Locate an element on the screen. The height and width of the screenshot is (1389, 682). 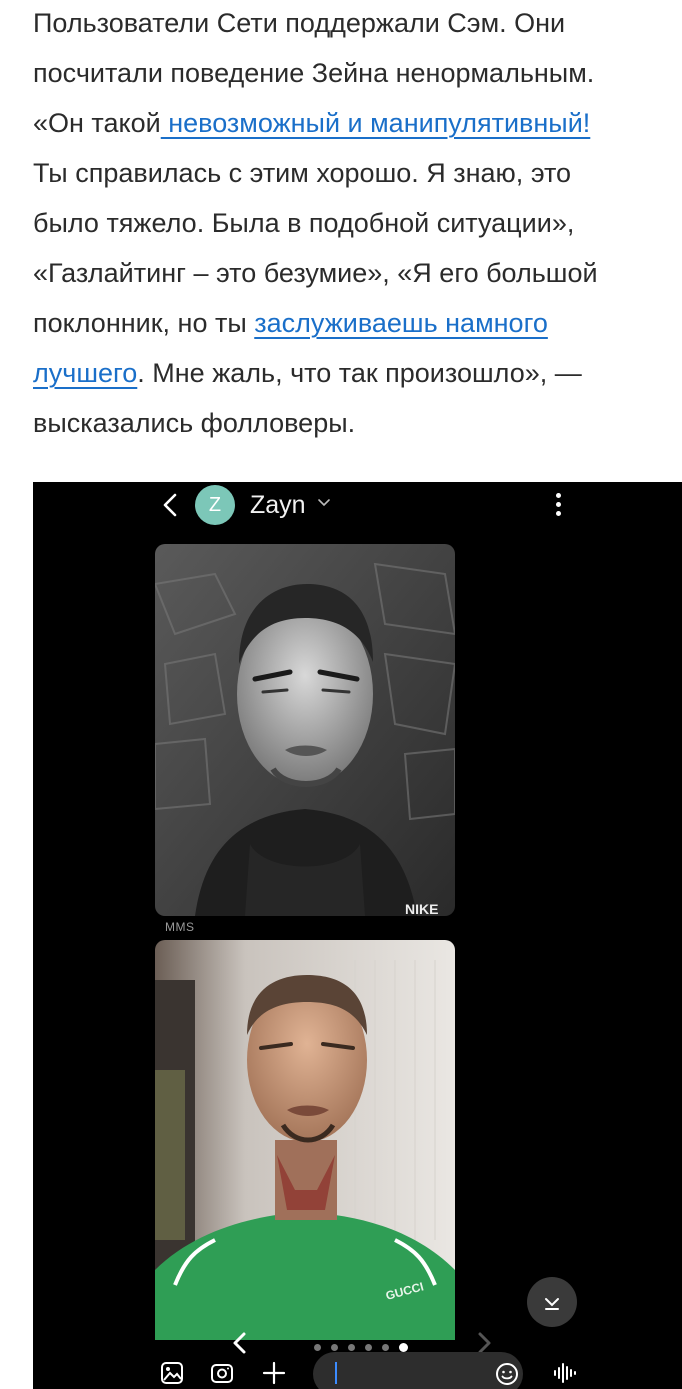
plus-icon is located at coordinates (274, 1373).